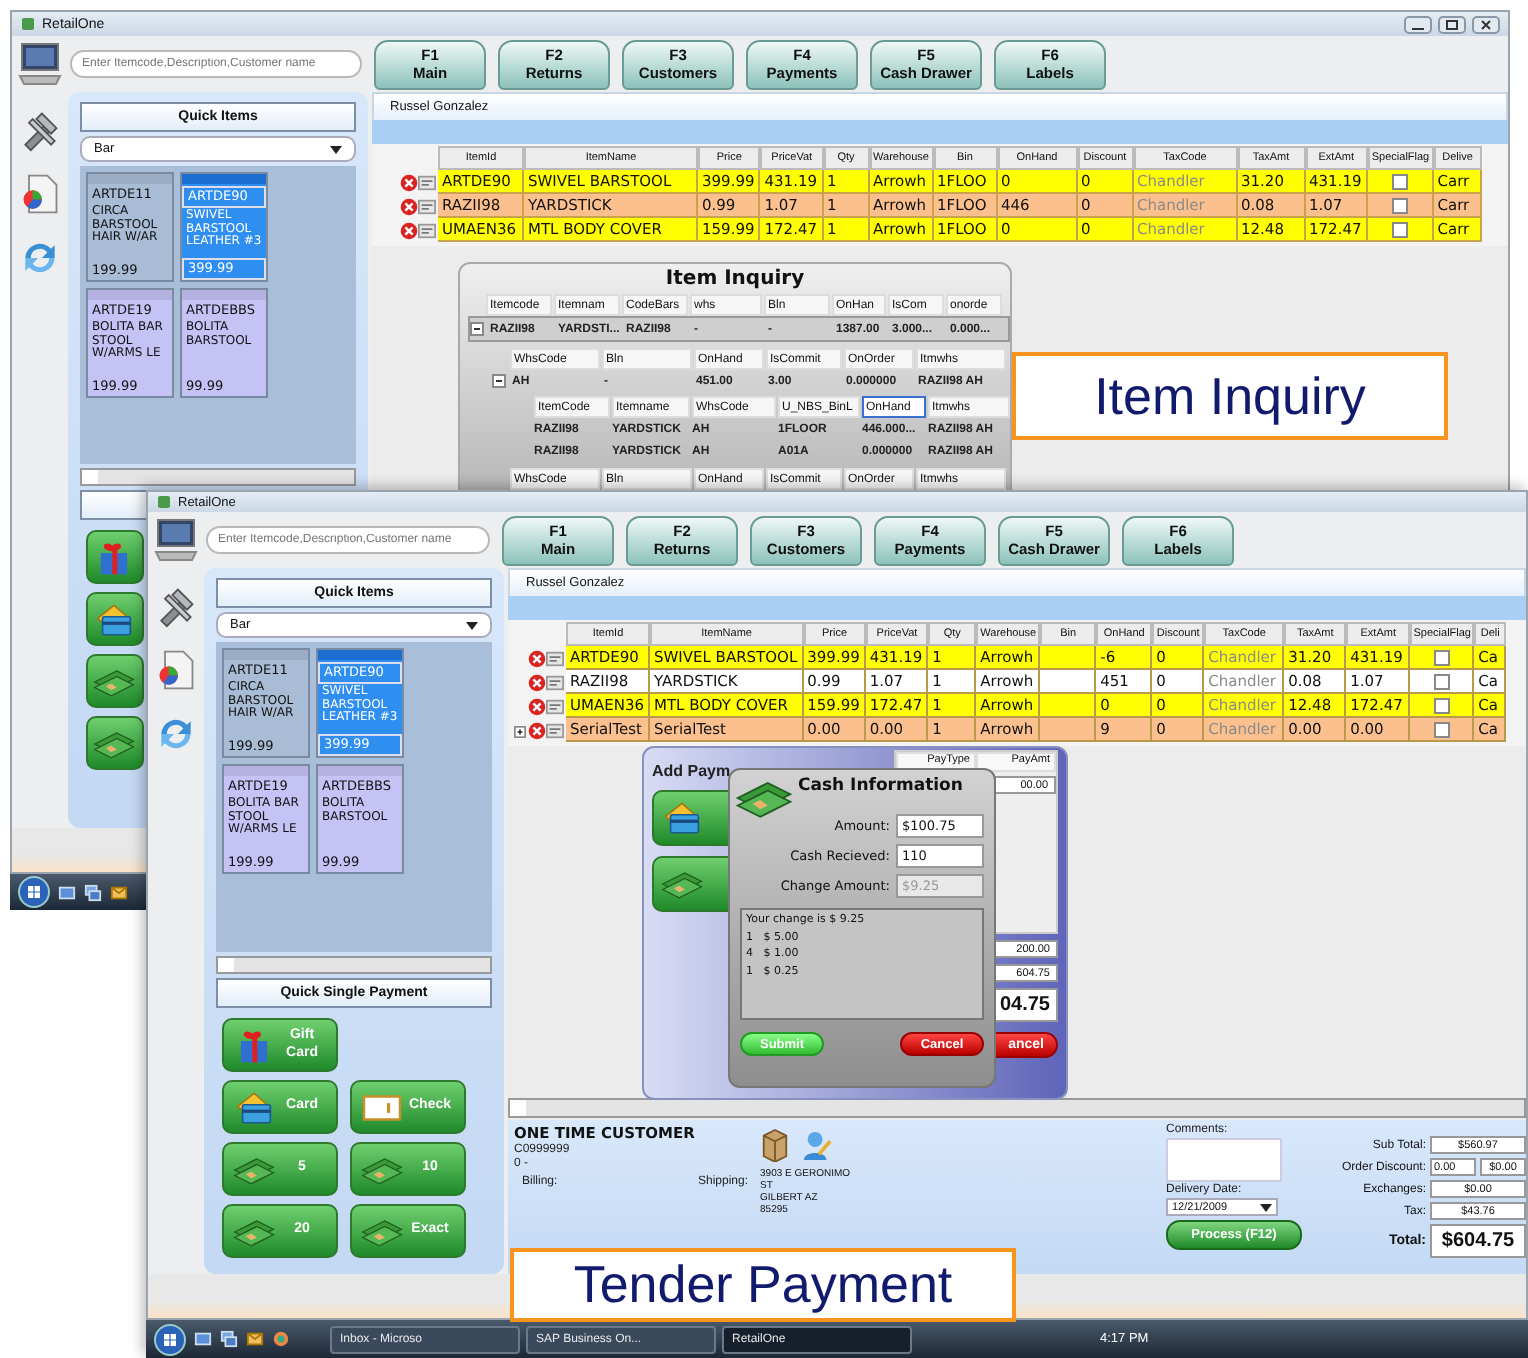 The width and height of the screenshot is (1528, 1358). What do you see at coordinates (880, 786) in the screenshot?
I see `dialog-title: Cash Information` at bounding box center [880, 786].